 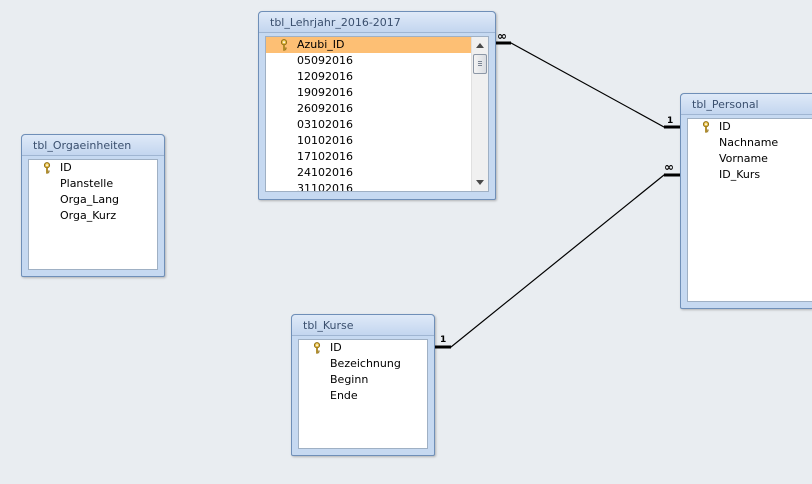 I want to click on table-title: tbl_Orgaeinheiten, so click(x=93, y=145).